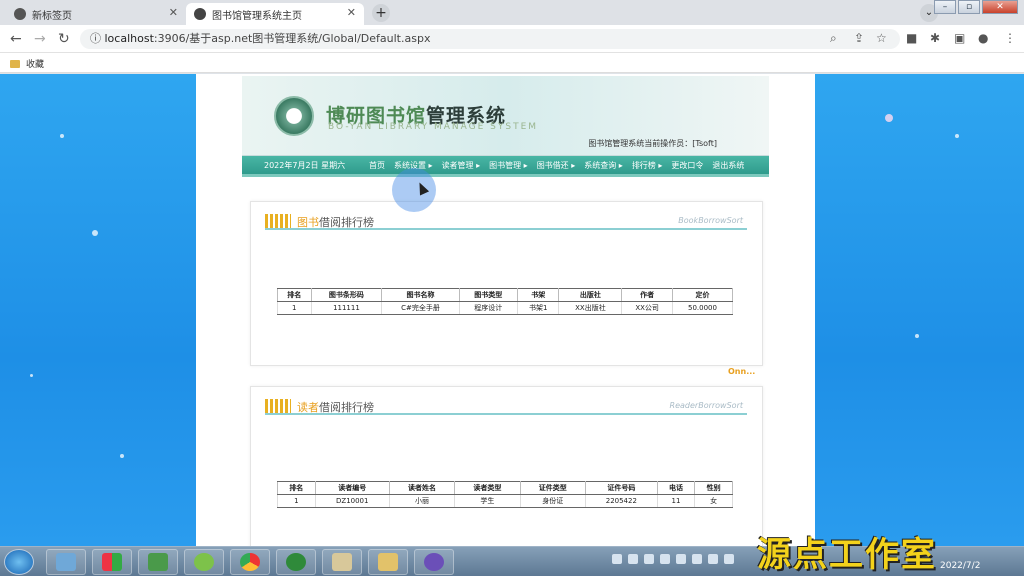 The height and width of the screenshot is (576, 1024). What do you see at coordinates (294, 295) in the screenshot?
I see `column-header: 排名` at bounding box center [294, 295].